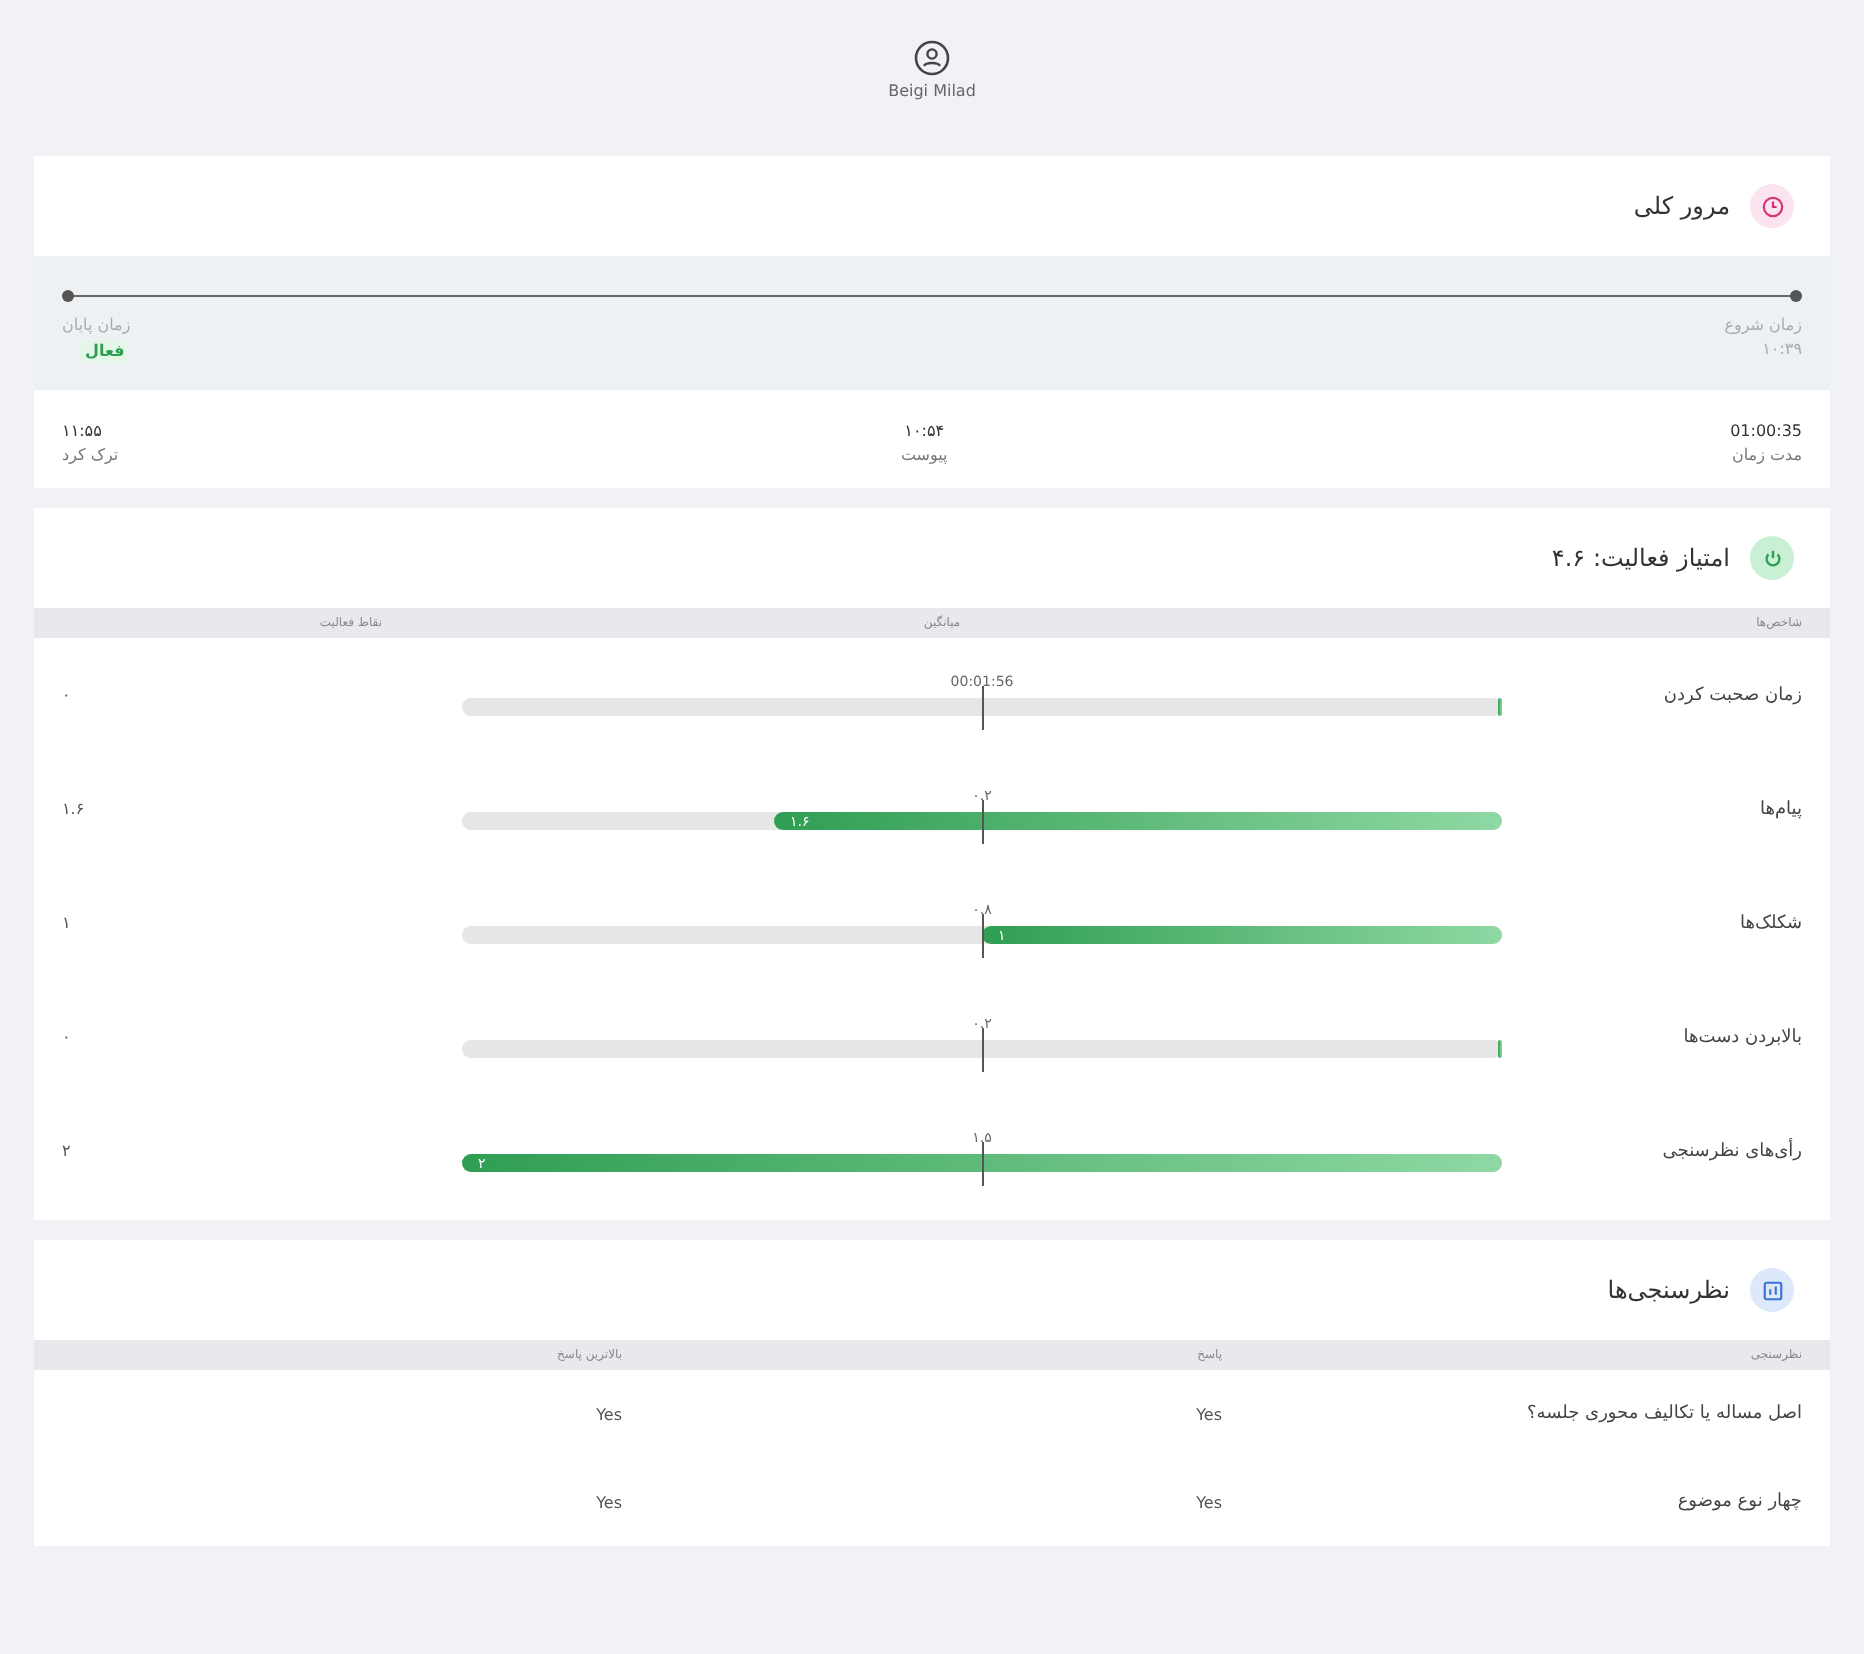 The height and width of the screenshot is (1654, 1864). I want to click on section-title: نظرسنجی‌ها, so click(1668, 1290).